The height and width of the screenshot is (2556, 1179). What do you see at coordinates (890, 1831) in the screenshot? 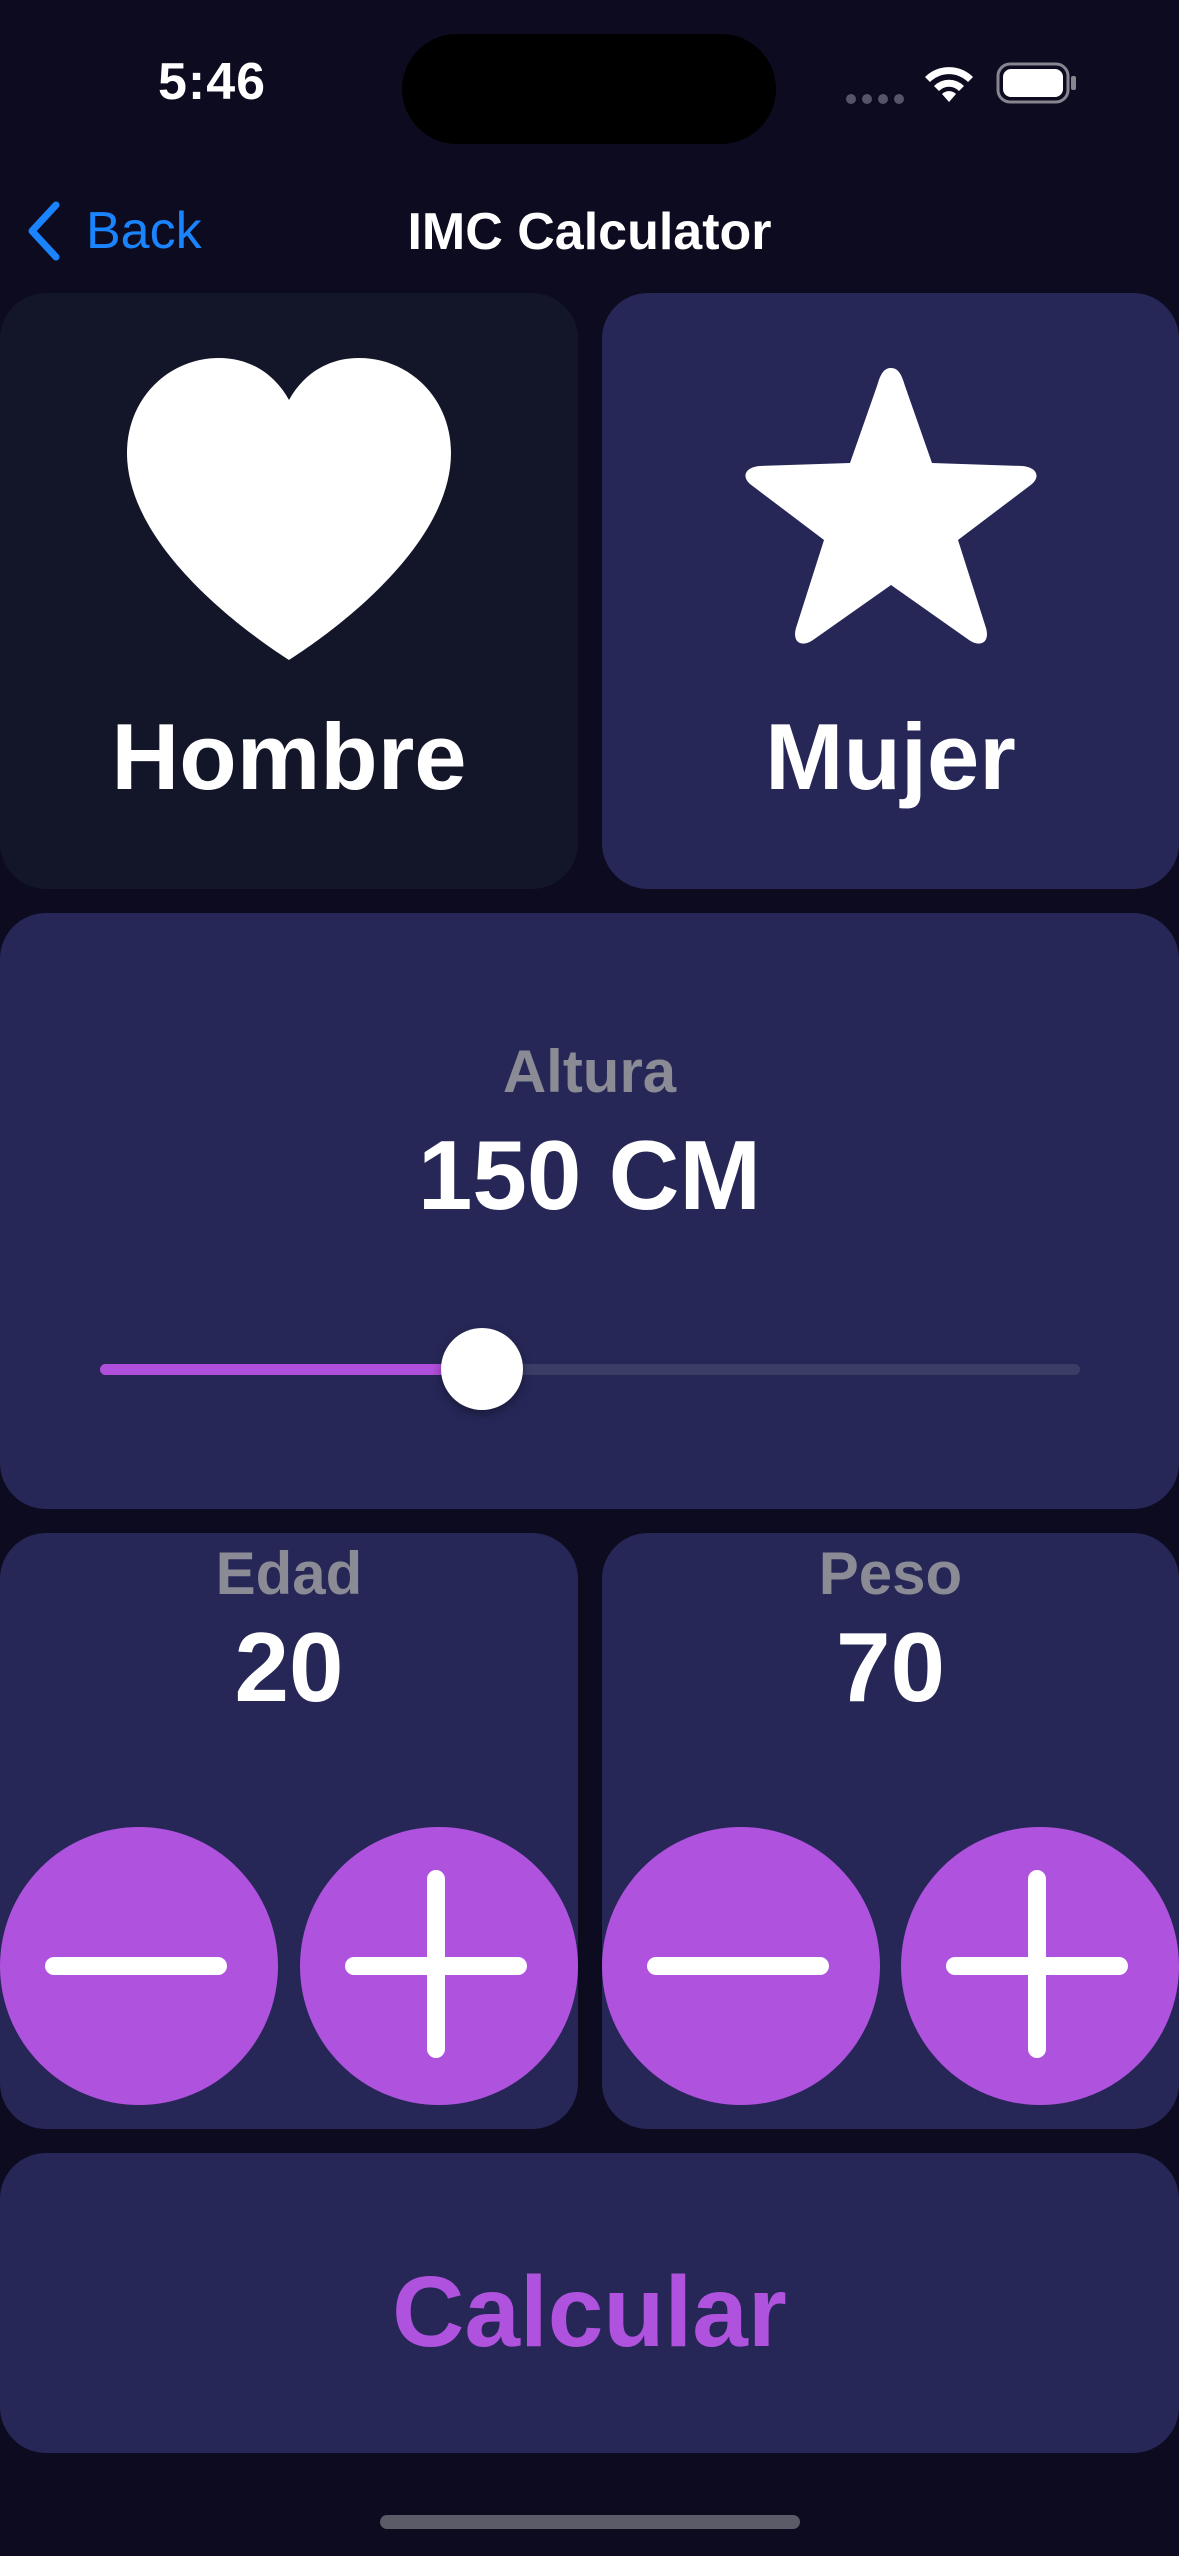
I see `weight-card: Peso 70` at bounding box center [890, 1831].